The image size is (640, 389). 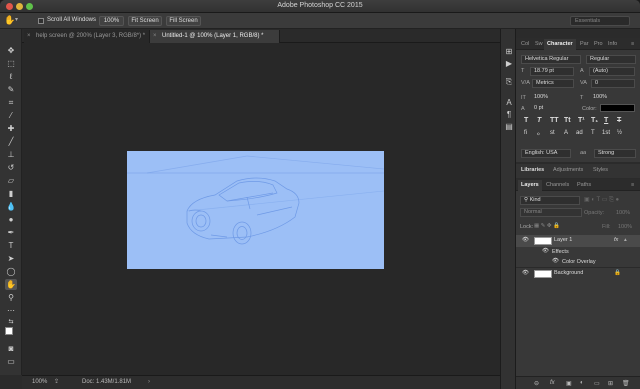 I want to click on status-menu-arrow-icon: ›, so click(x=149, y=382).